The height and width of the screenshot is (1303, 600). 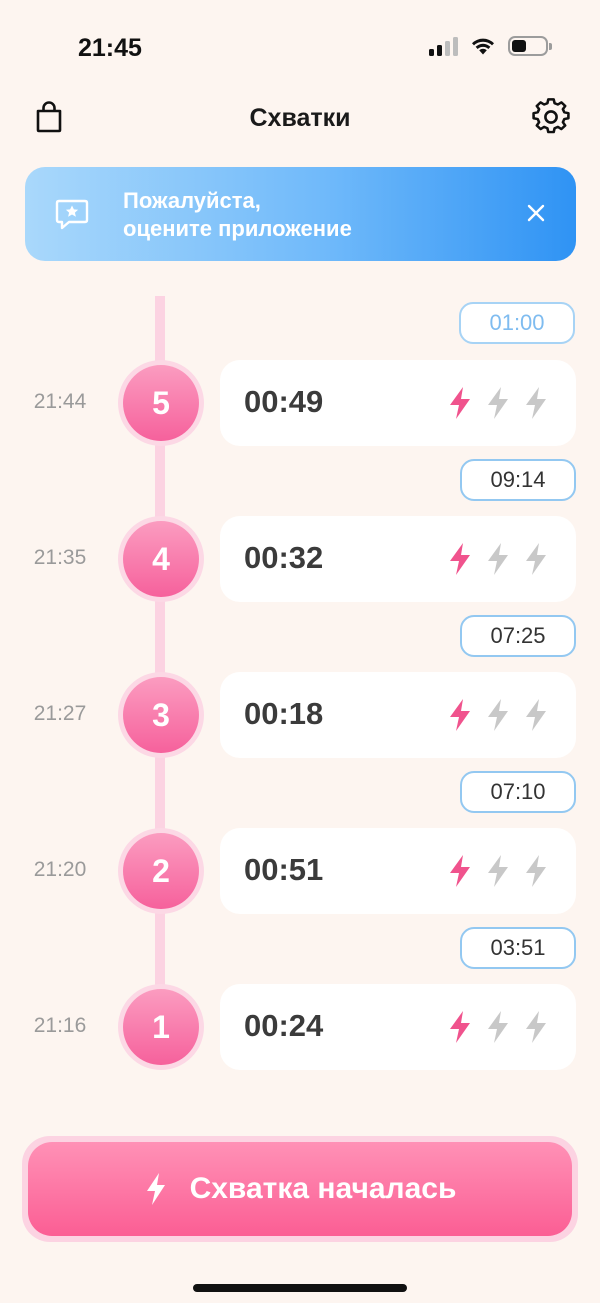 I want to click on home-indicator, so click(x=300, y=1288).